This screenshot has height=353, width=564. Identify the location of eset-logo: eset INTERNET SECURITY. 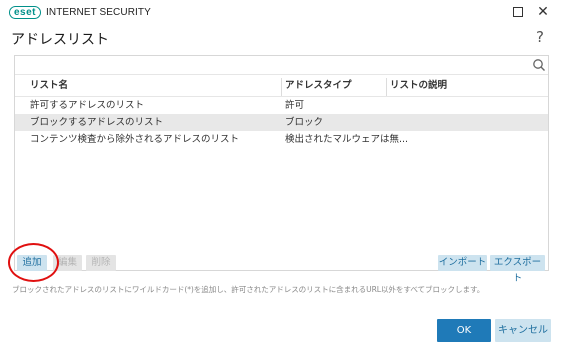
(80, 12).